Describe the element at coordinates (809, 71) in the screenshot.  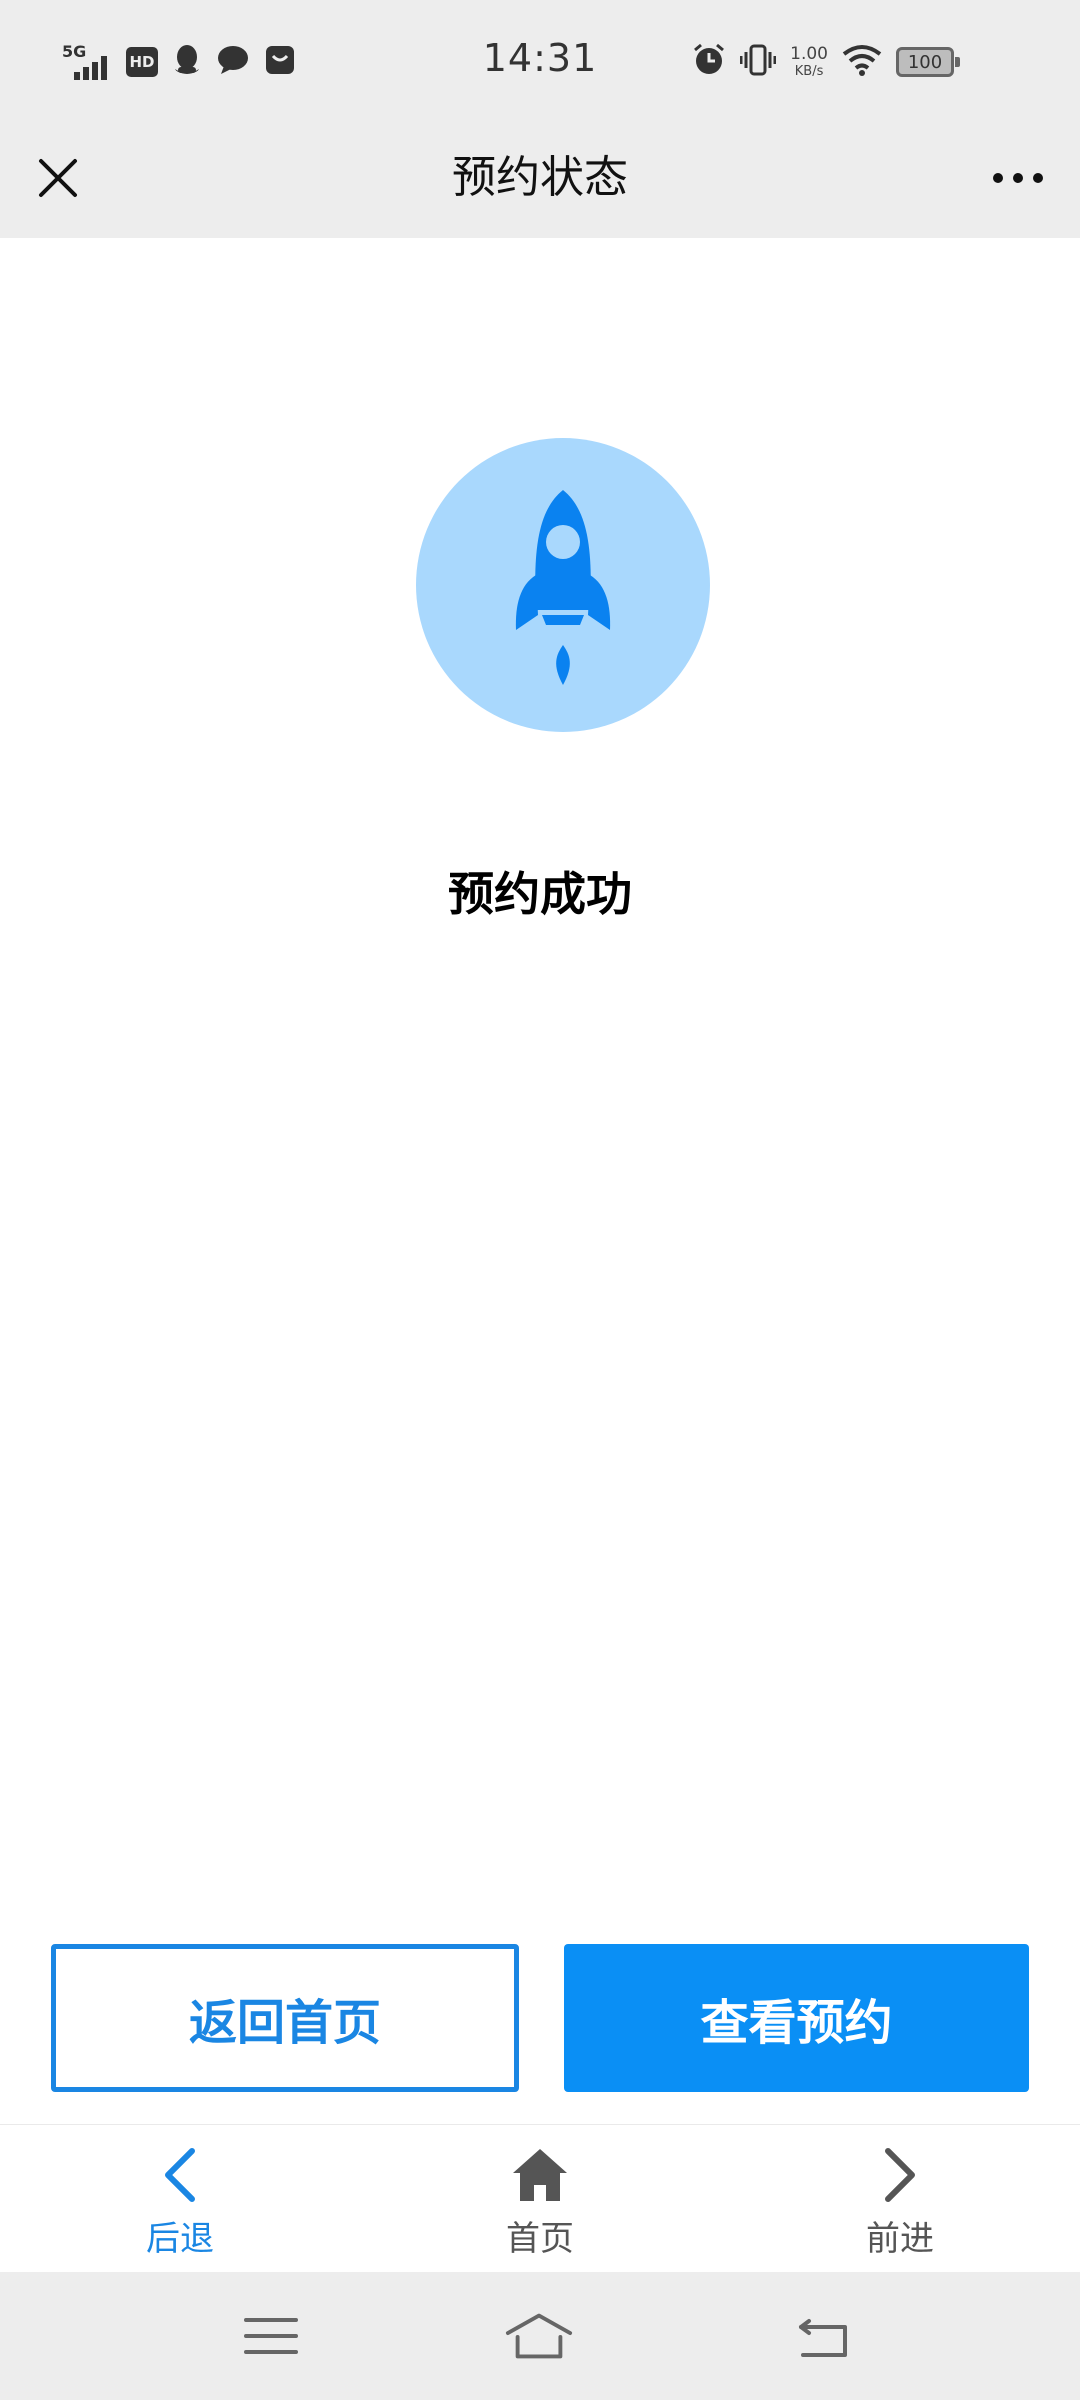
I see `net-speed-unit: KB/s` at that location.